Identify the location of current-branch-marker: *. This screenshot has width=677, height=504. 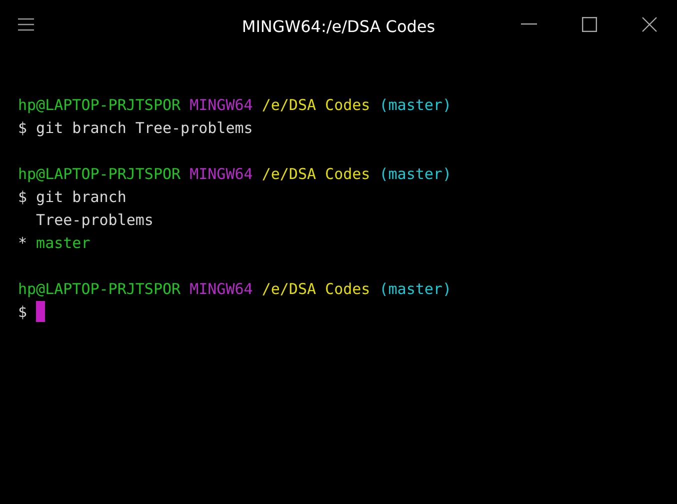
(23, 243).